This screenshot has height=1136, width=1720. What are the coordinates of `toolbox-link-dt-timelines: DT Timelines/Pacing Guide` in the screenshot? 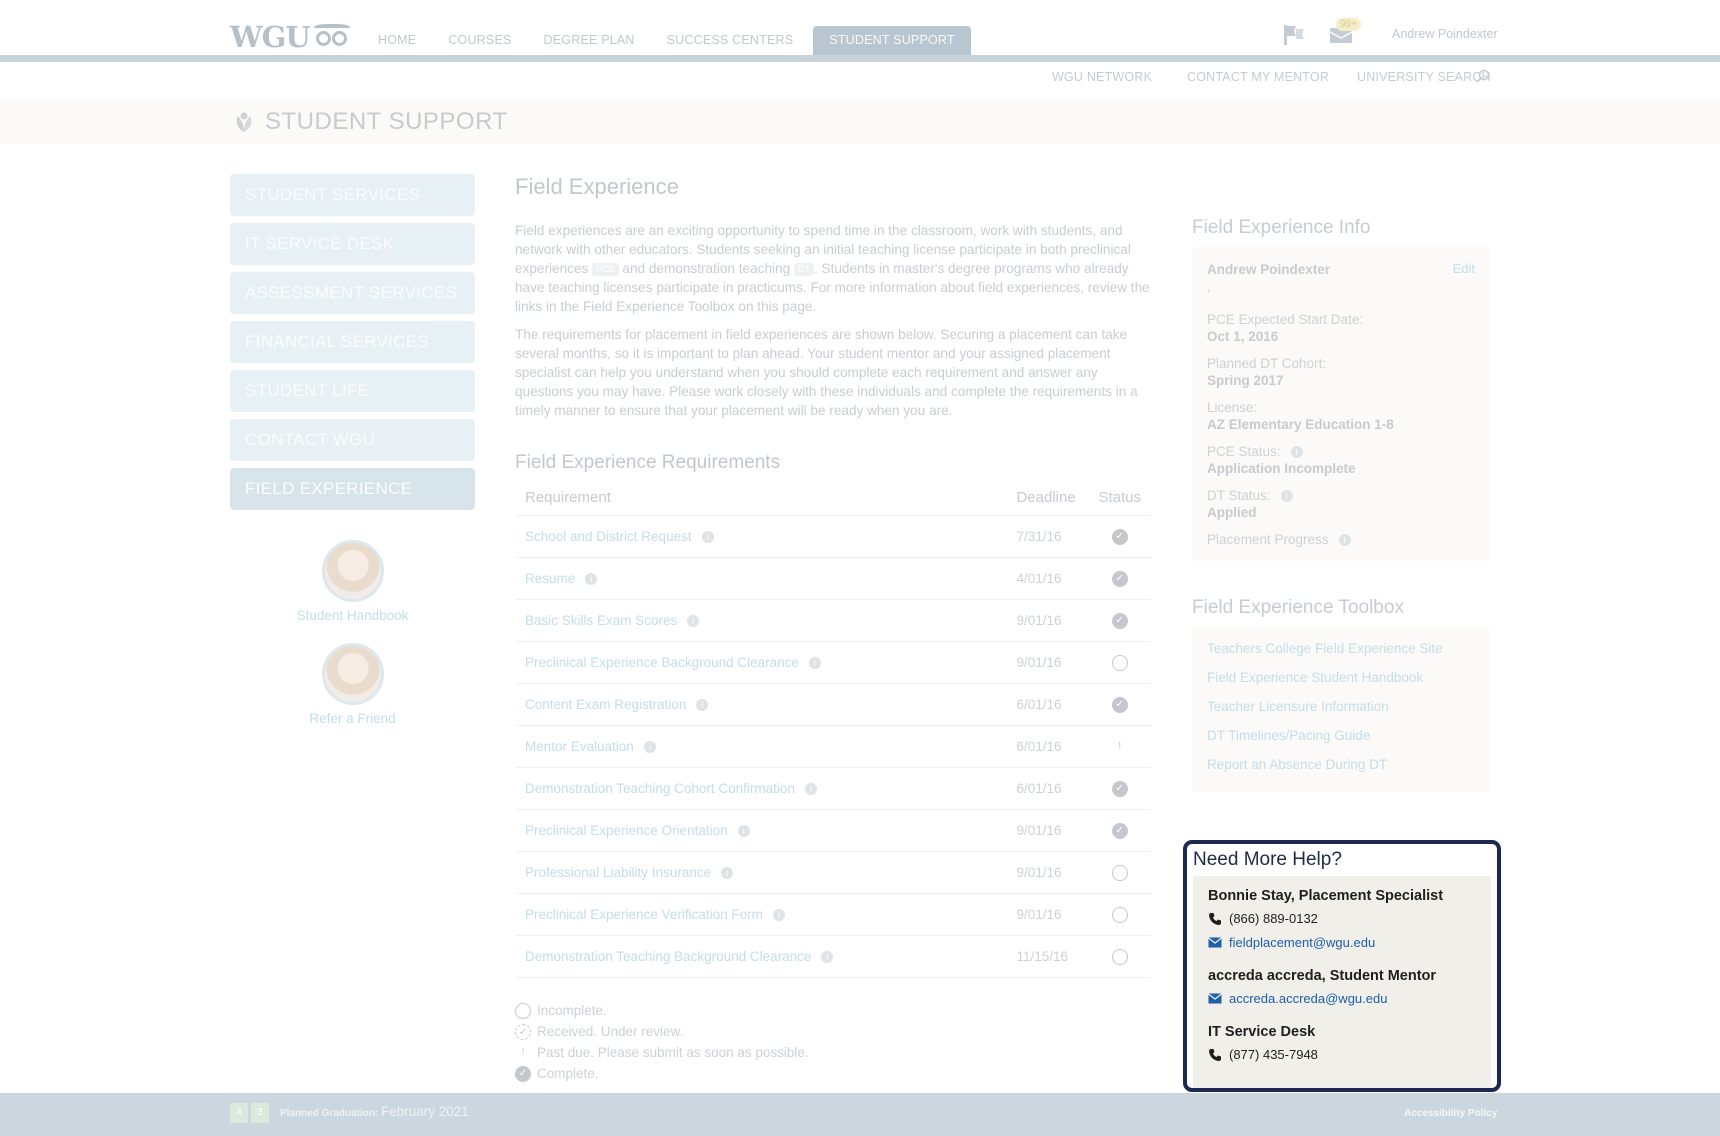 It's located at (1341, 737).